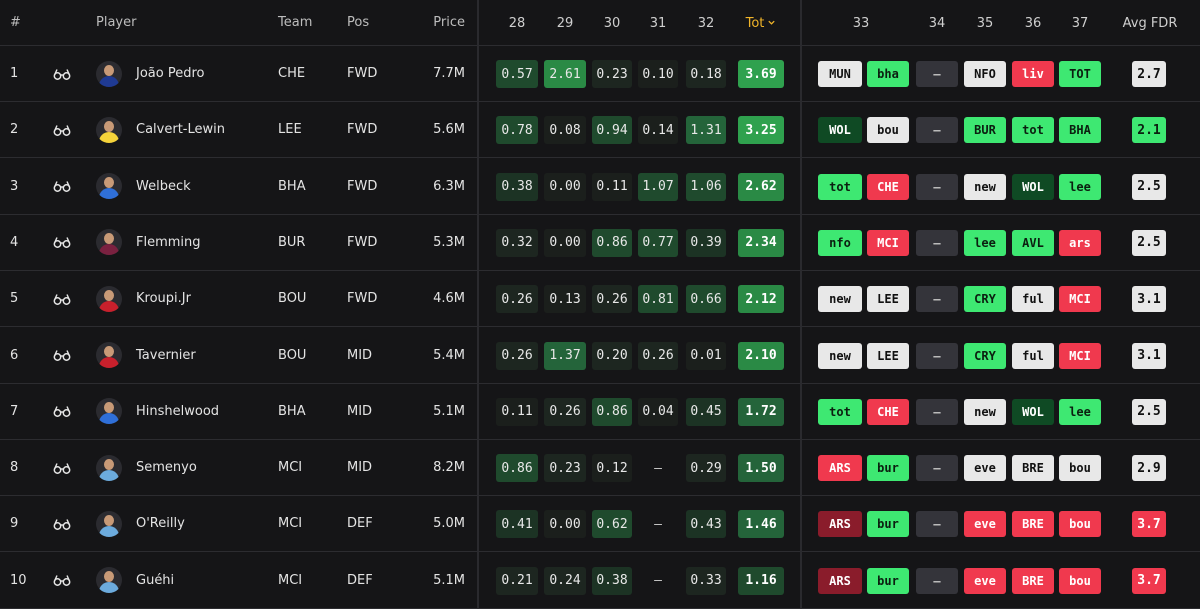  I want to click on header-team: Team, so click(308, 22).